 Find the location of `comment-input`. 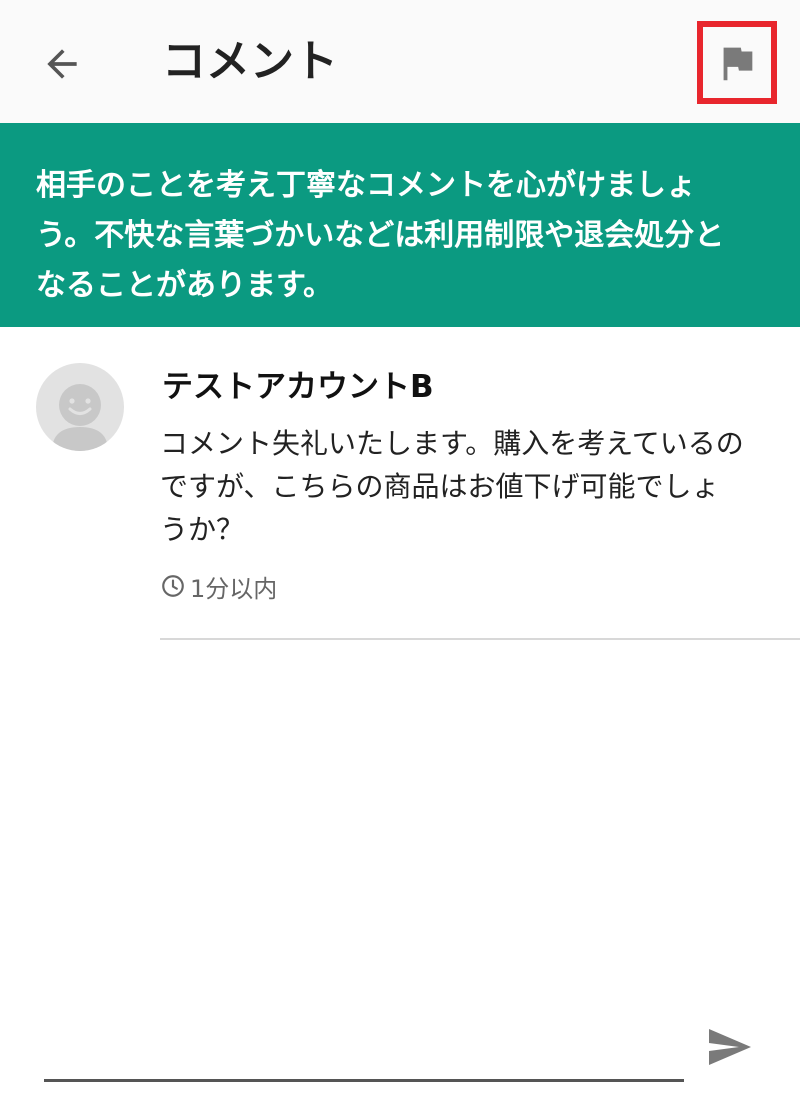

comment-input is located at coordinates (364, 1052).